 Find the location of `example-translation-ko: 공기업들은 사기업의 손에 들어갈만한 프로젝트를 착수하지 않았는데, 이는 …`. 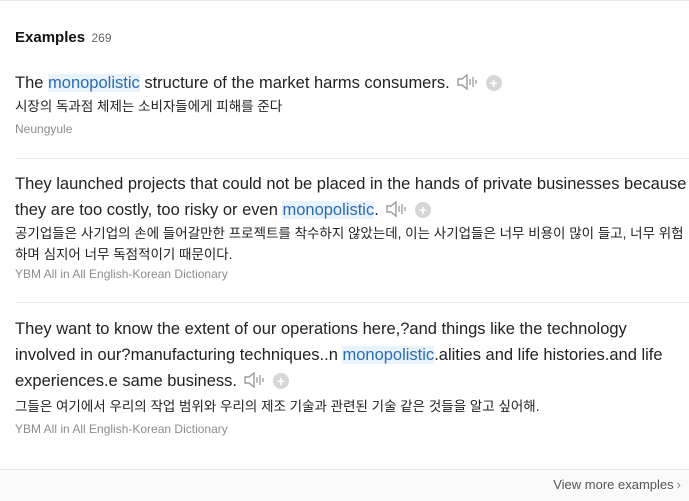

example-translation-ko: 공기업들은 사기업의 손에 들어갈만한 프로젝트를 착수하지 않았는데, 이는 … is located at coordinates (349, 244).